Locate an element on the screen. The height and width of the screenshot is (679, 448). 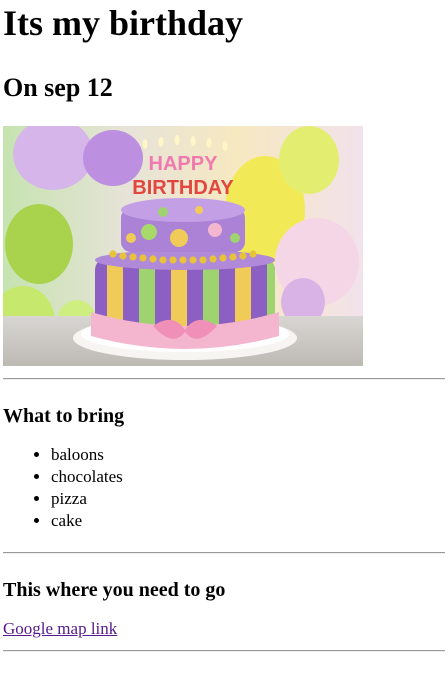
candle-letters-birthday: BIRTHDAY is located at coordinates (183, 188).